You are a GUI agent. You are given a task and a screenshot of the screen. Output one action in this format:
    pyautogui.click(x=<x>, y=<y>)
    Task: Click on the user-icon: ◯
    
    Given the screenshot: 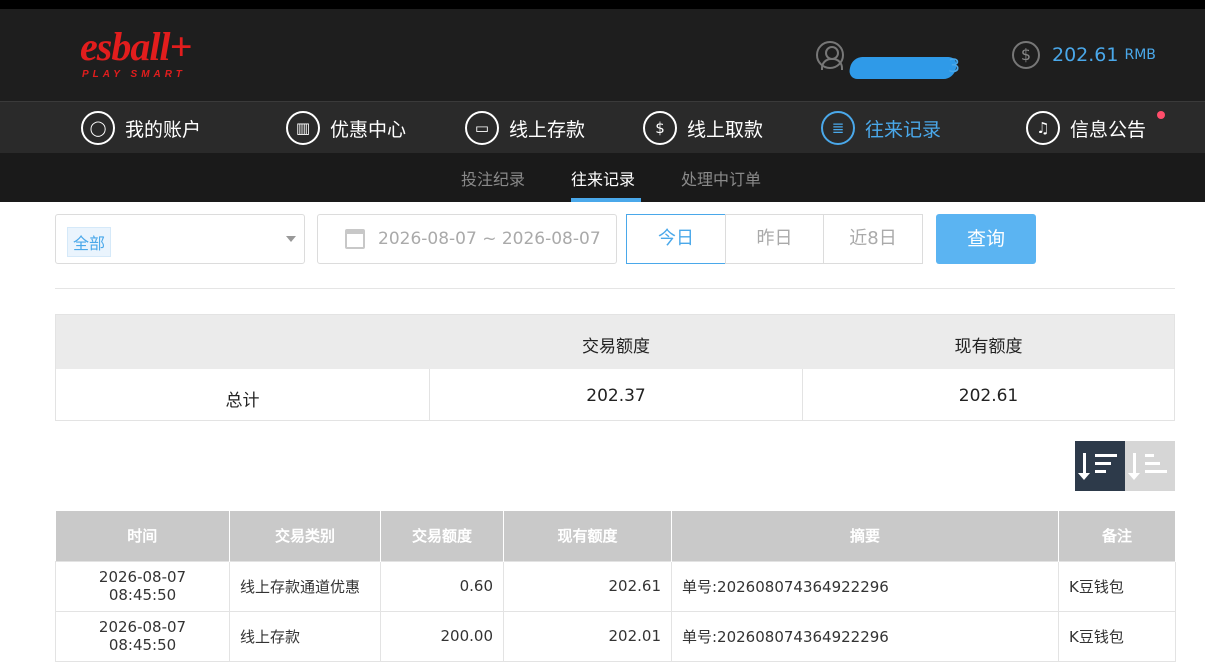 What is the action you would take?
    pyautogui.click(x=98, y=128)
    